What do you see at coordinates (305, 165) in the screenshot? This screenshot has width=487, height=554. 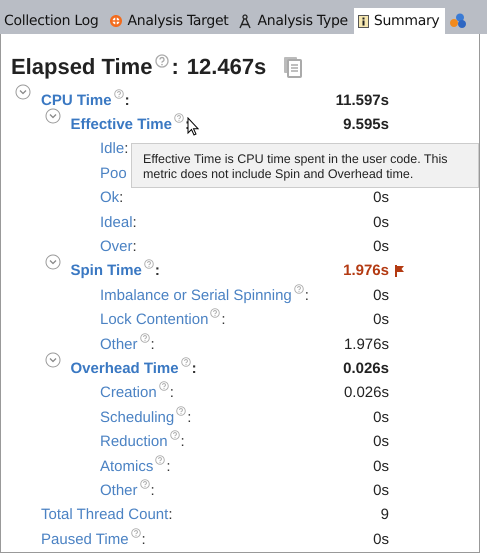 I see `tooltip: Effective Time is CPU time spent in the user code. This metric does not include Spin and Overhead time.` at bounding box center [305, 165].